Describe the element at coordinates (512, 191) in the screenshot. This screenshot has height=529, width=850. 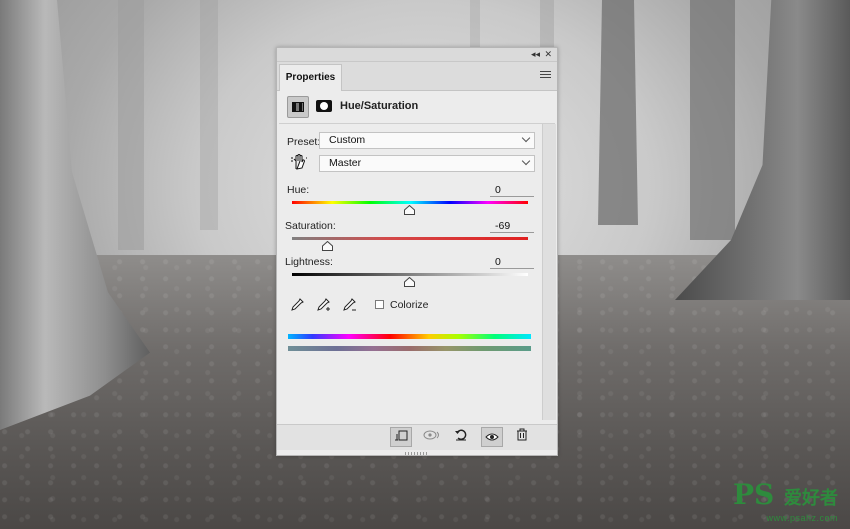
I see `hue-value-field: 0` at that location.